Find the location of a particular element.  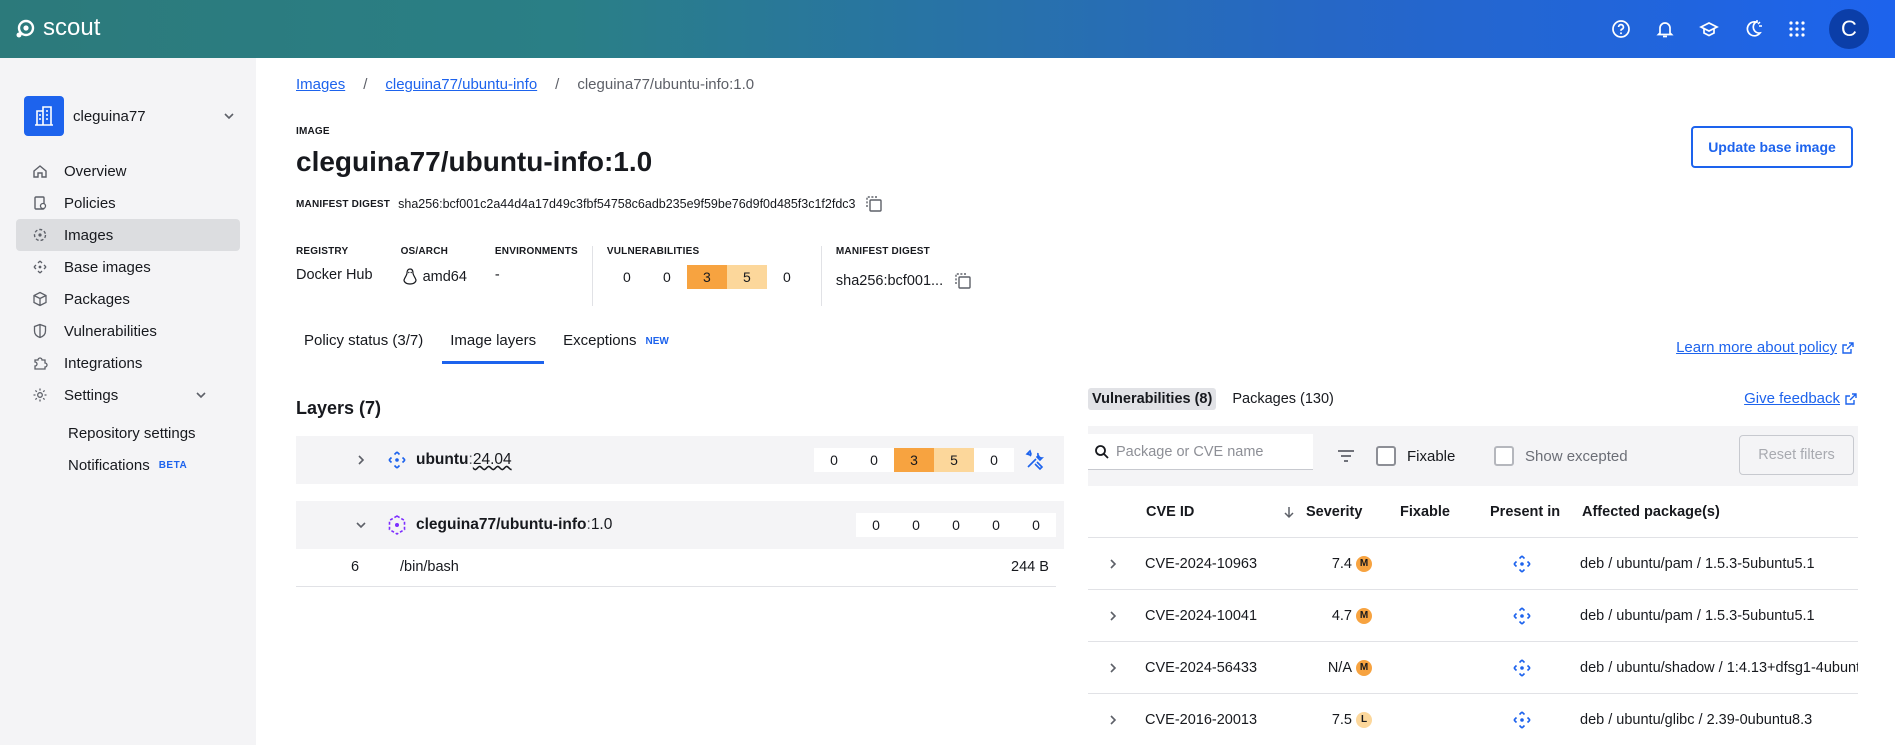

sidebar-item-label: Repository settings is located at coordinates (132, 433).